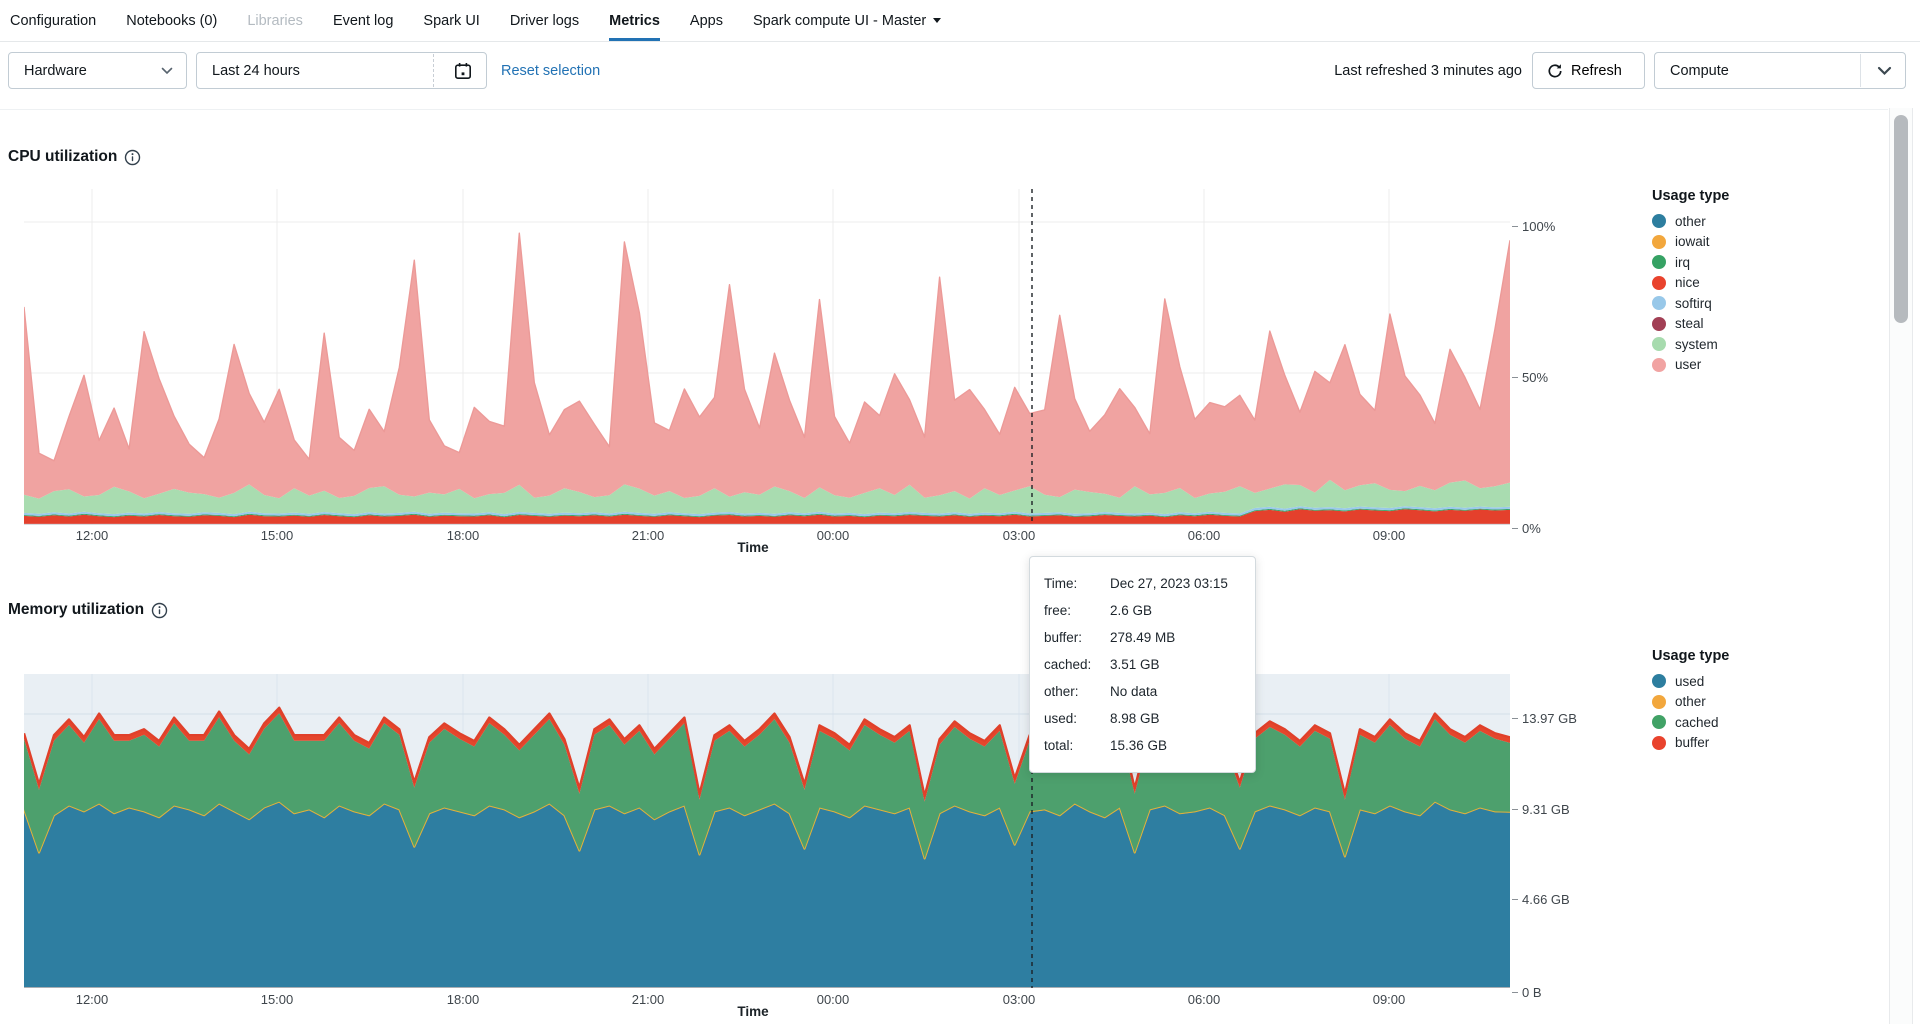  Describe the element at coordinates (1692, 743) in the screenshot. I see `legend-item-label: buffer` at that location.